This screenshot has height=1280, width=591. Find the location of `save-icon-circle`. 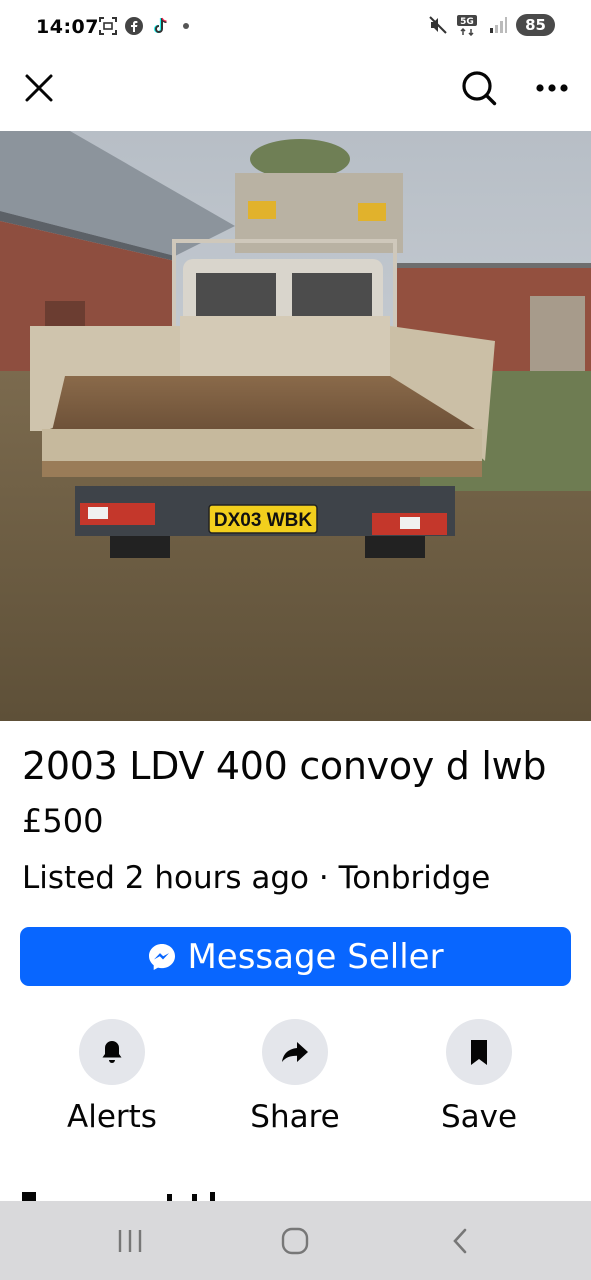

save-icon-circle is located at coordinates (479, 1052).